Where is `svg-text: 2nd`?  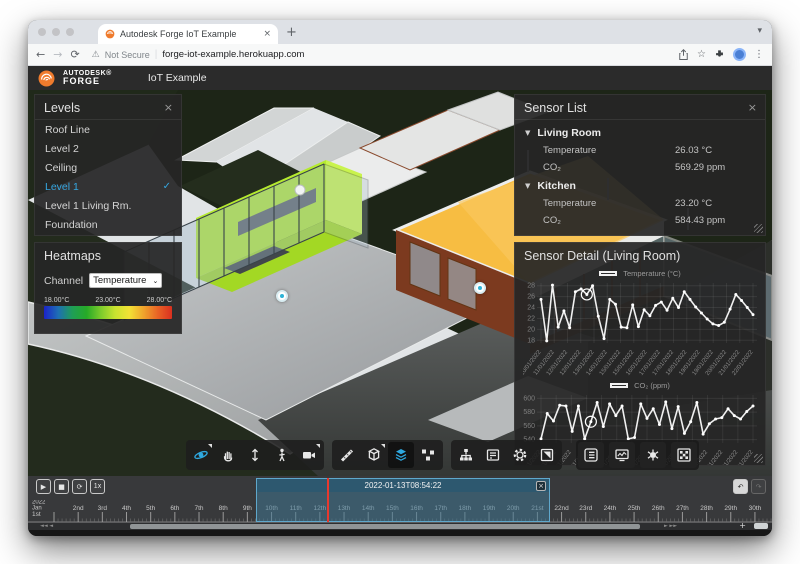 svg-text: 2nd is located at coordinates (78, 508).